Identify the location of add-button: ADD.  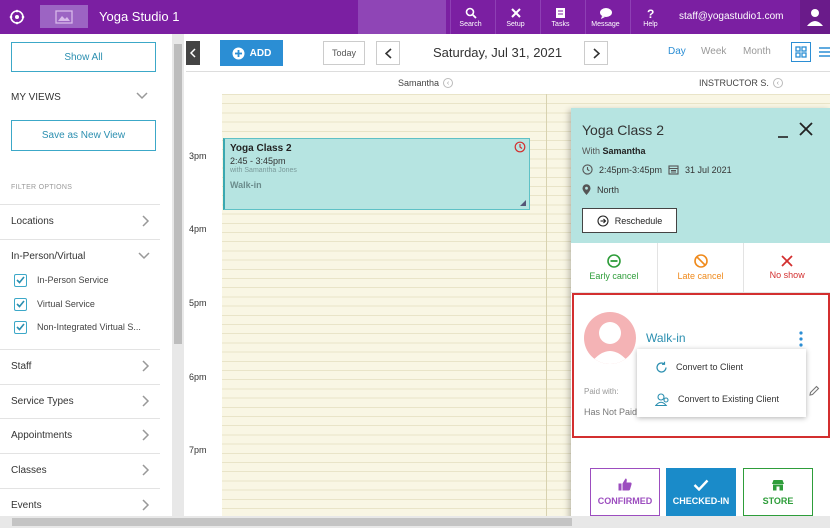
(251, 53).